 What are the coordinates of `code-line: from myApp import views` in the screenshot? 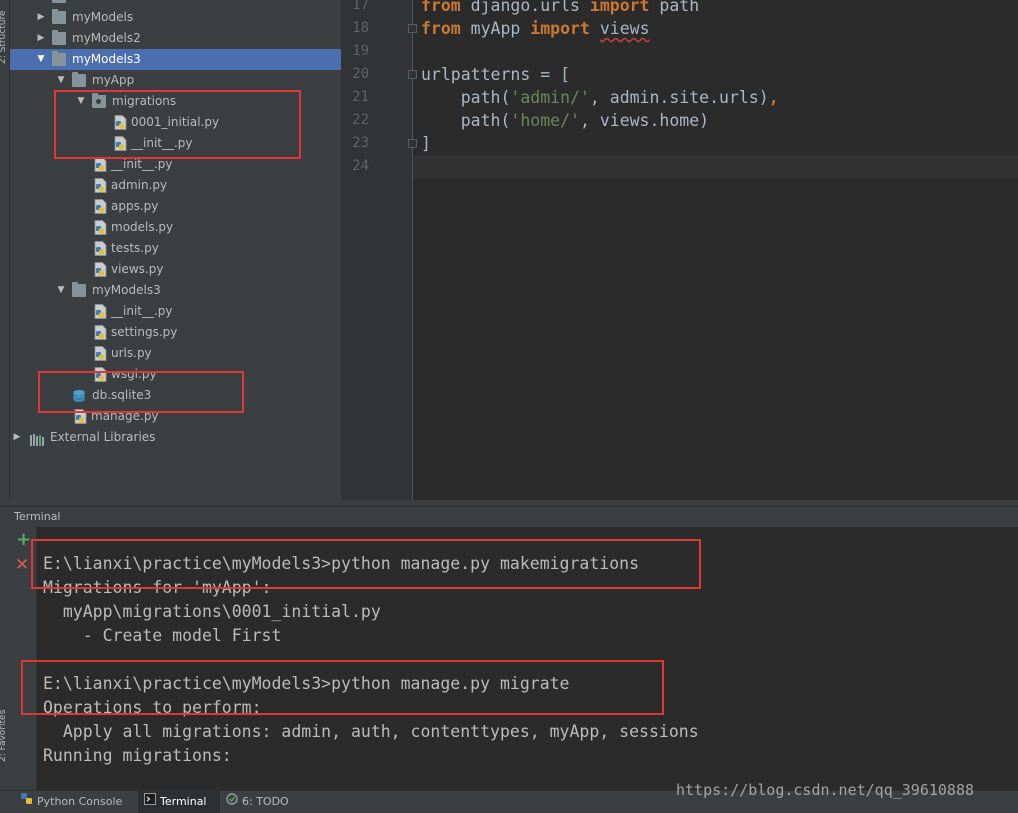 It's located at (535, 28).